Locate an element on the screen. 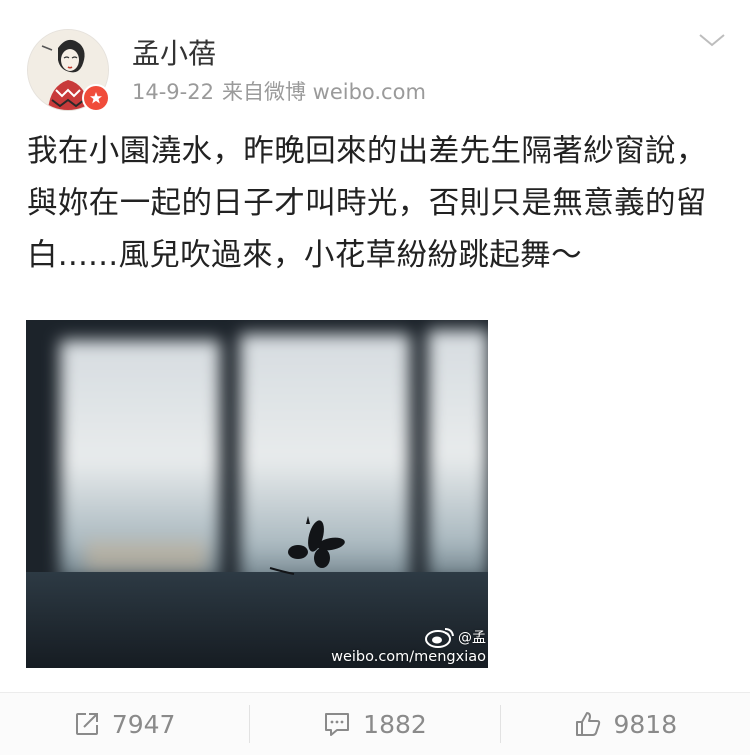  repost-icon is located at coordinates (86, 724).